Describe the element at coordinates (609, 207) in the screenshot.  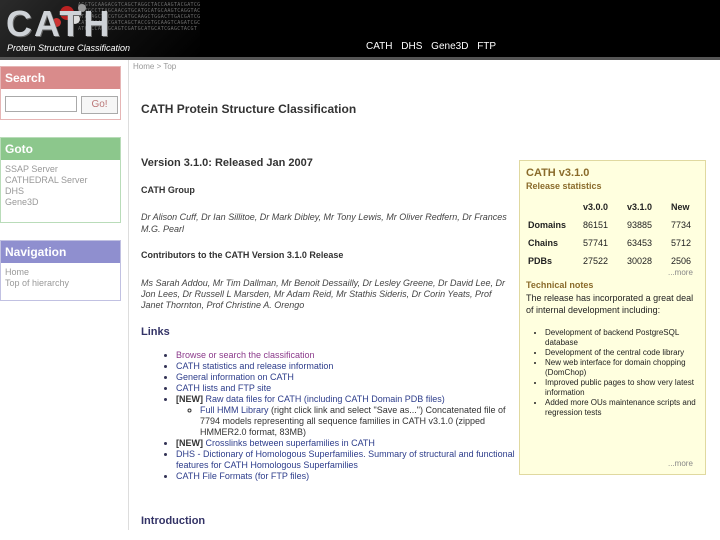
I see `table-header-row: v3.0.0 v3.1.0 New` at that location.